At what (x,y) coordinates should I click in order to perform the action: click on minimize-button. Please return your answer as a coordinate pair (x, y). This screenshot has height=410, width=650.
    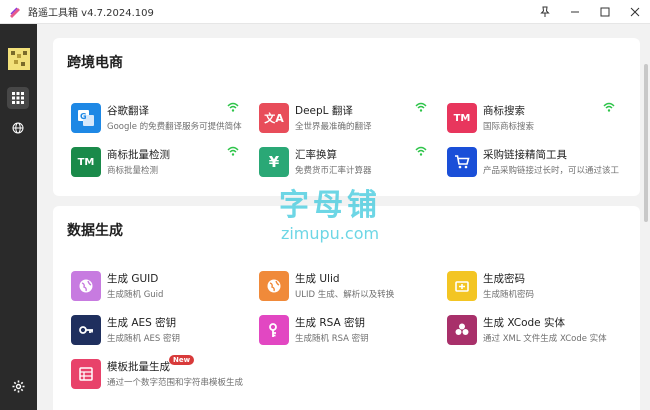
    Looking at the image, I should click on (575, 12).